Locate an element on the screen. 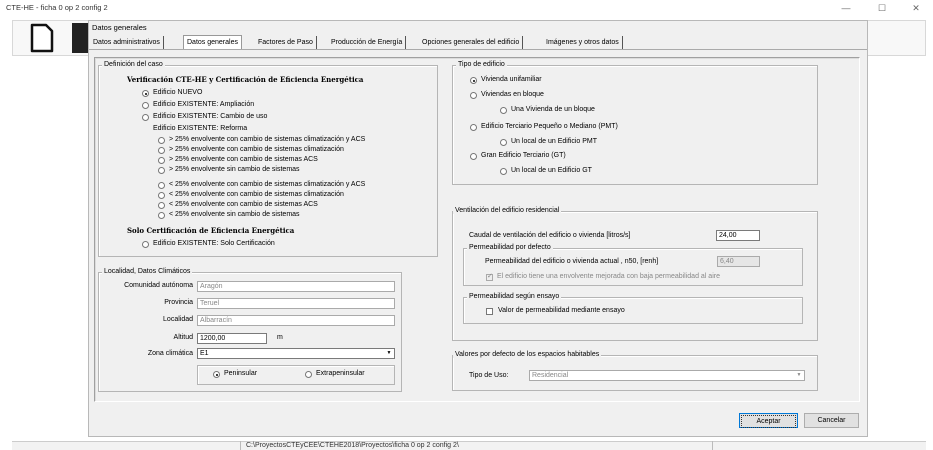 This screenshot has height=450, width=933. peninsular-label: Peninsular is located at coordinates (241, 373).